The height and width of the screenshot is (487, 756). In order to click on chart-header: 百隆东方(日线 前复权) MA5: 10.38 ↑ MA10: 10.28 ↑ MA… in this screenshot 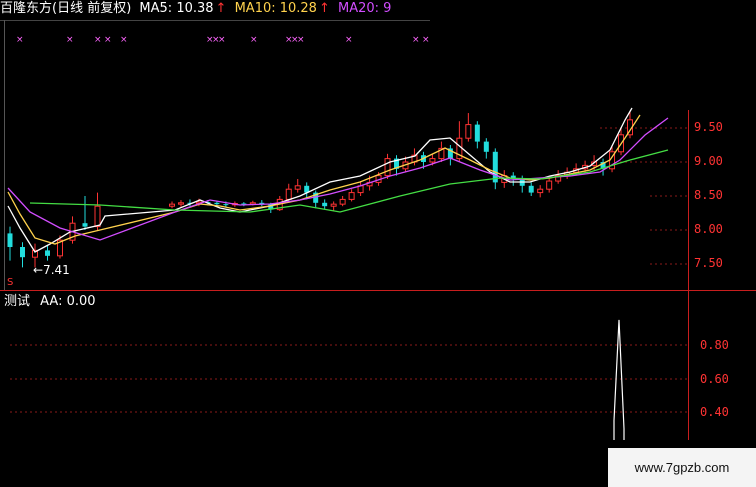, I will do `click(197, 10)`.